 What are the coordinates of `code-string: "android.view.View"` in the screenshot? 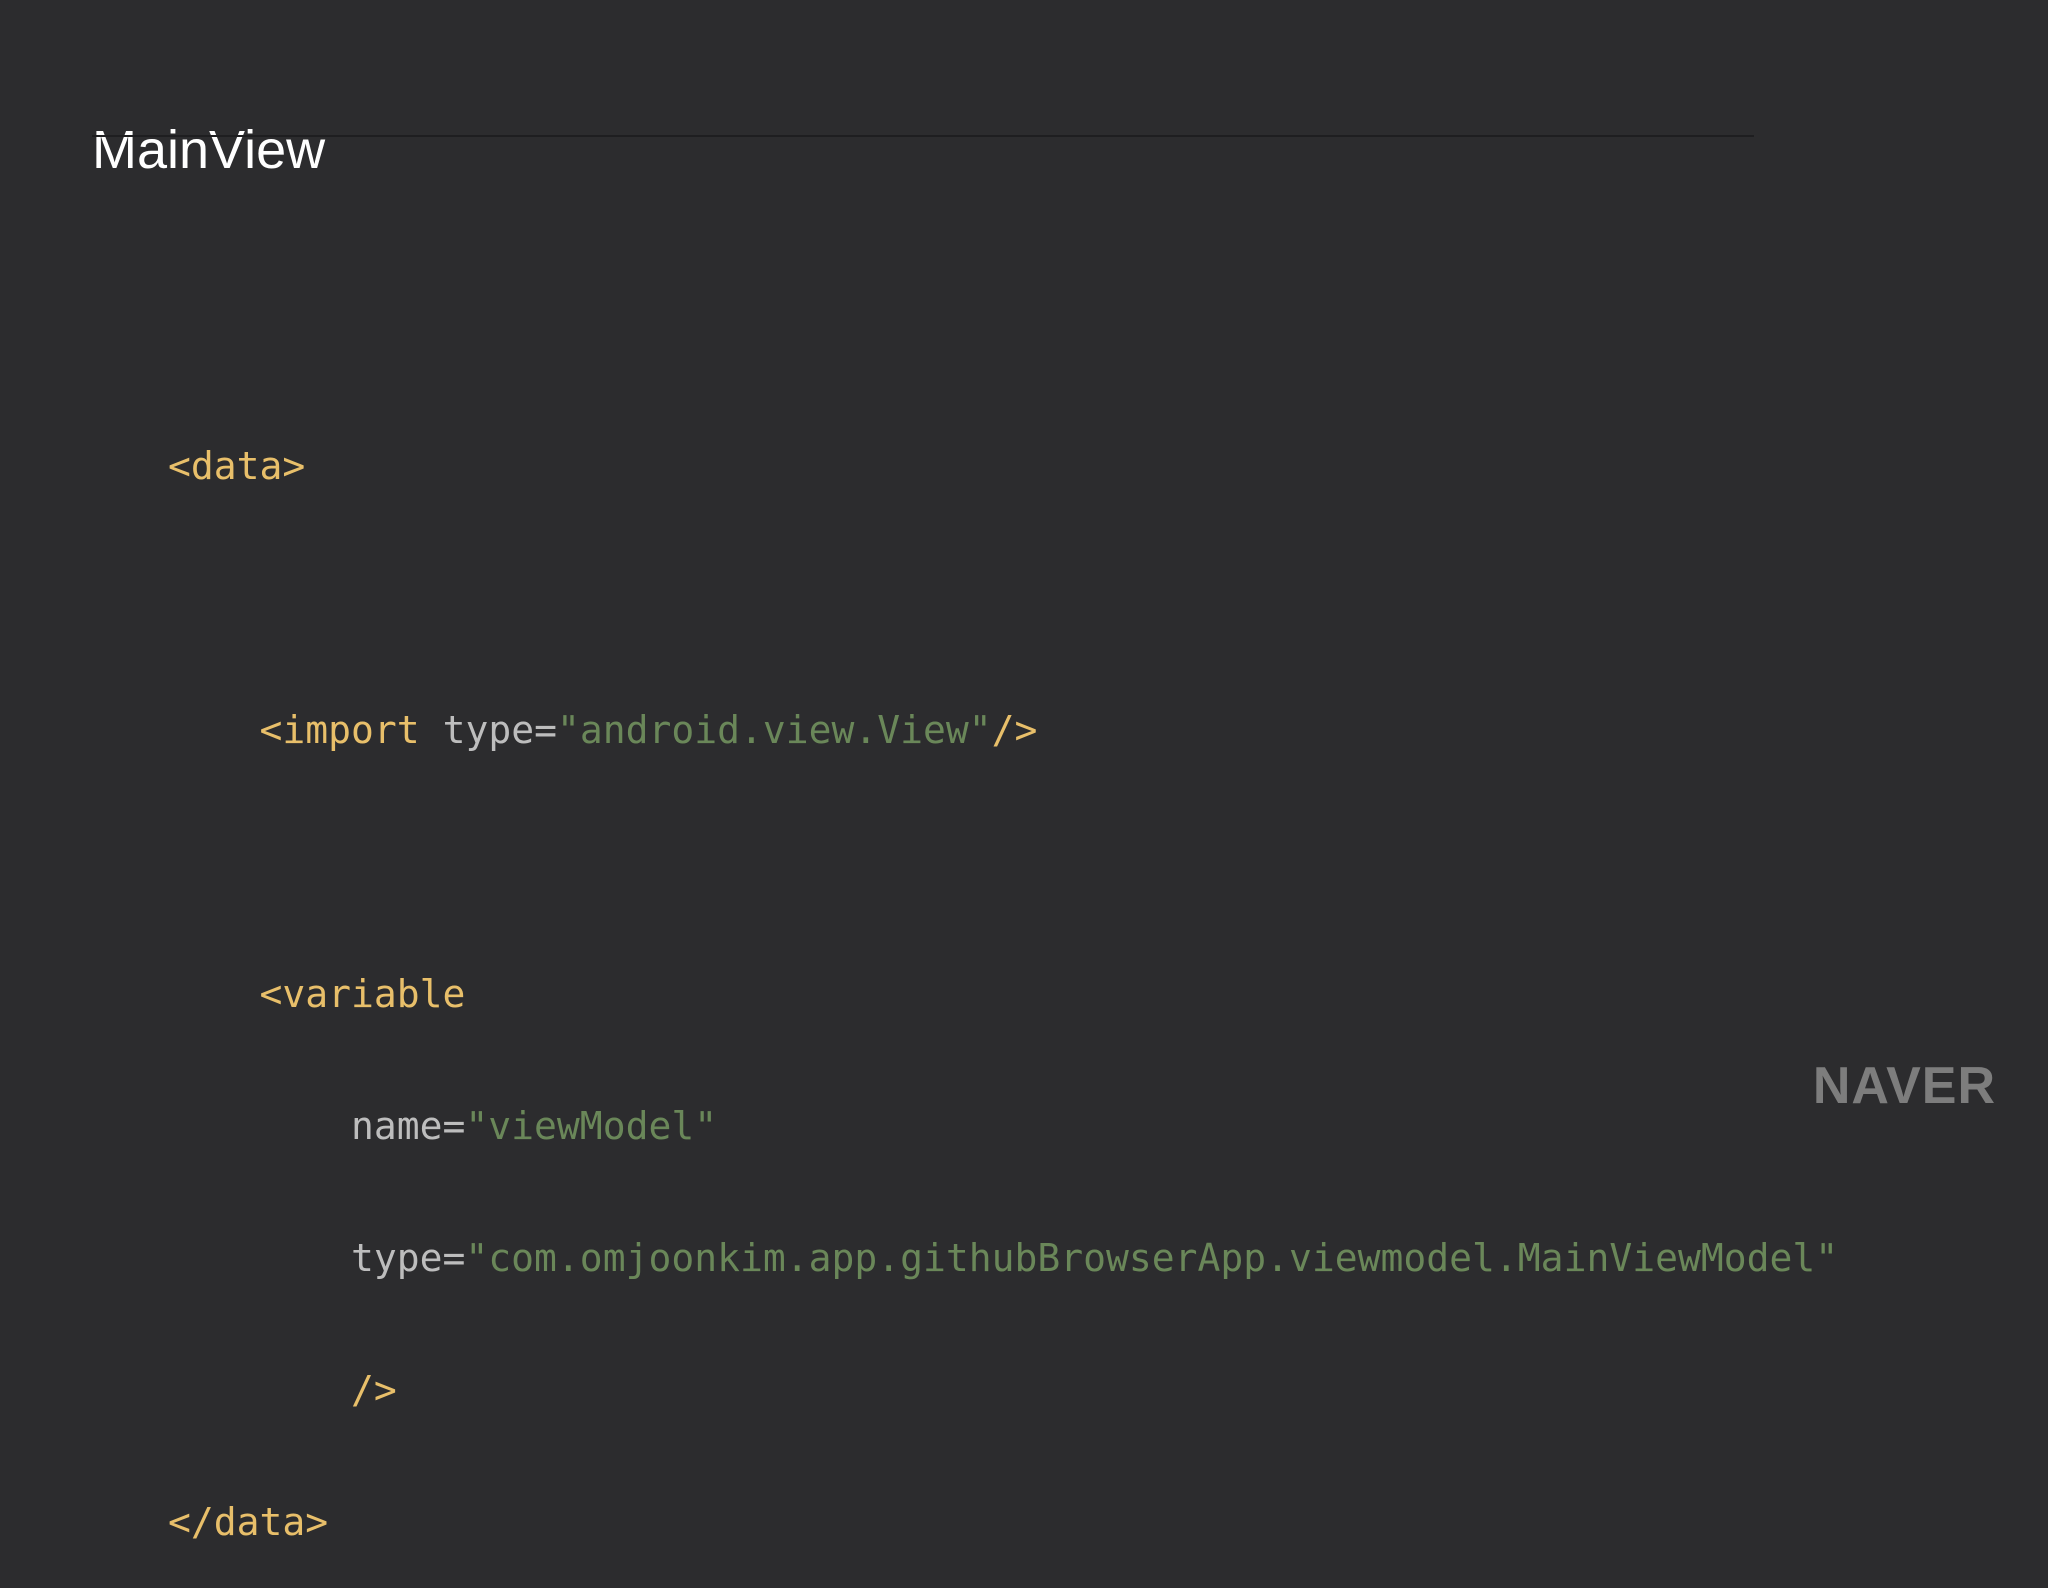 It's located at (774, 730).